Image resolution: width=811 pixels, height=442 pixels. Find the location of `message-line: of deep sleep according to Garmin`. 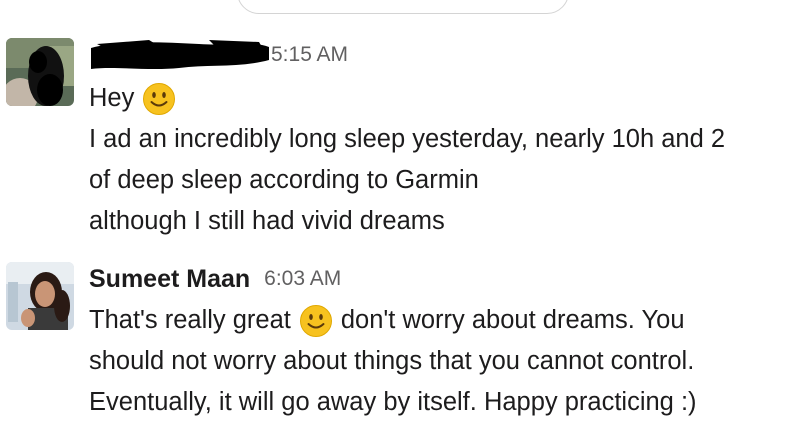

message-line: of deep sleep according to Garmin is located at coordinates (447, 180).